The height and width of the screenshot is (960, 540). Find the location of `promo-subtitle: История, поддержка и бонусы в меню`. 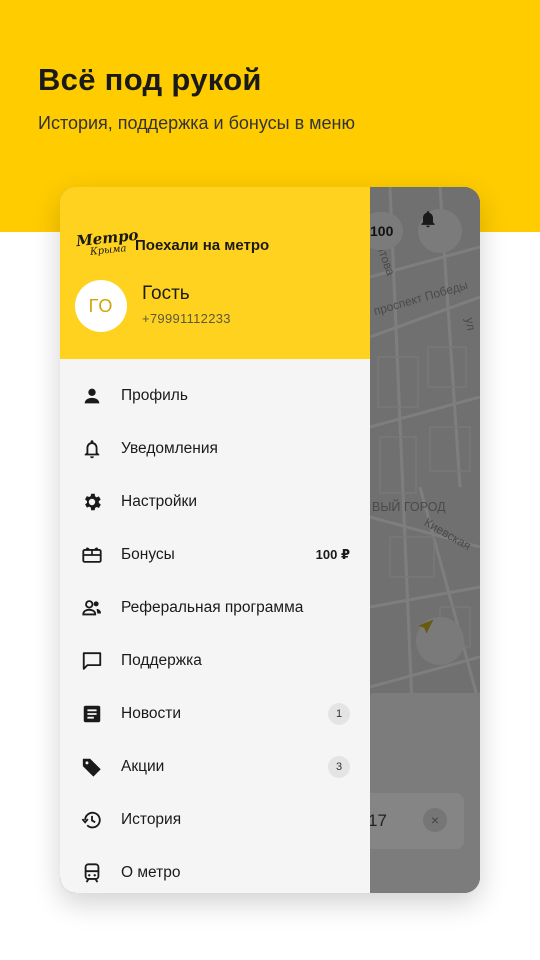

promo-subtitle: История, поддержка и бонусы в меню is located at coordinates (196, 123).